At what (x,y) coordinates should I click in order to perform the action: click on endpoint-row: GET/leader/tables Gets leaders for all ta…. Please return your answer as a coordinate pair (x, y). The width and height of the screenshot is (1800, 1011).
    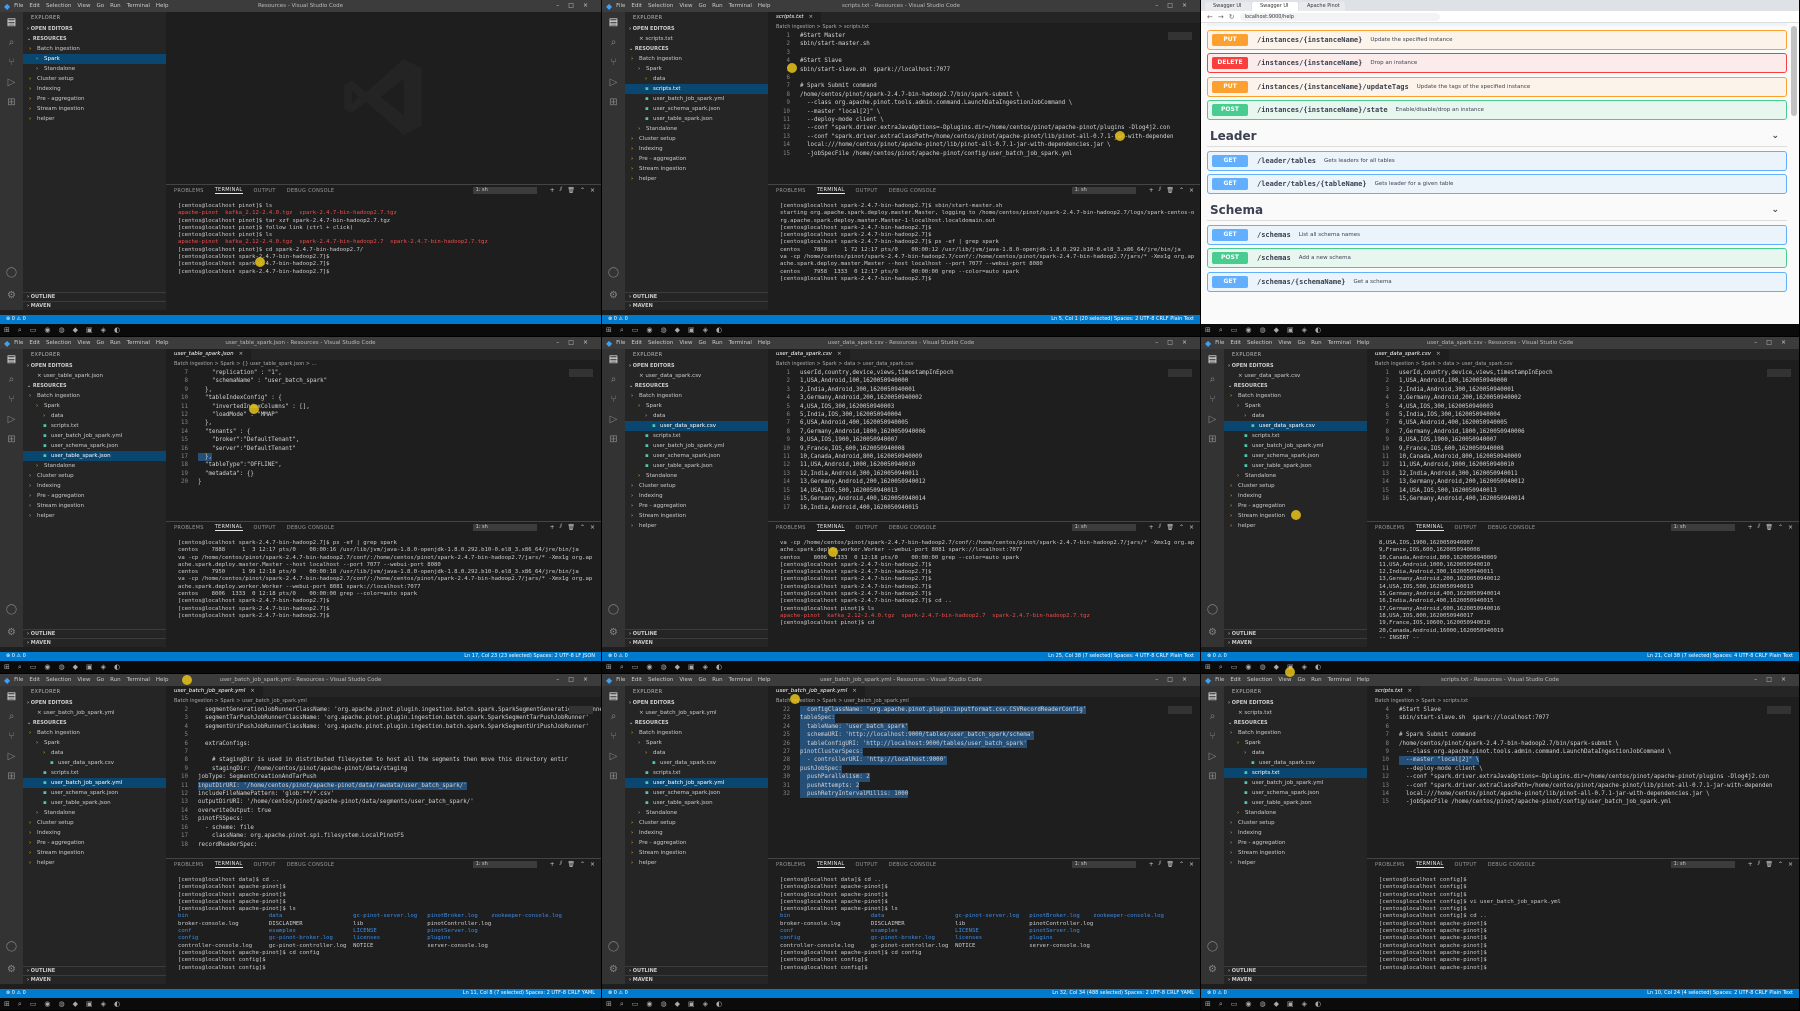
    Looking at the image, I should click on (1497, 160).